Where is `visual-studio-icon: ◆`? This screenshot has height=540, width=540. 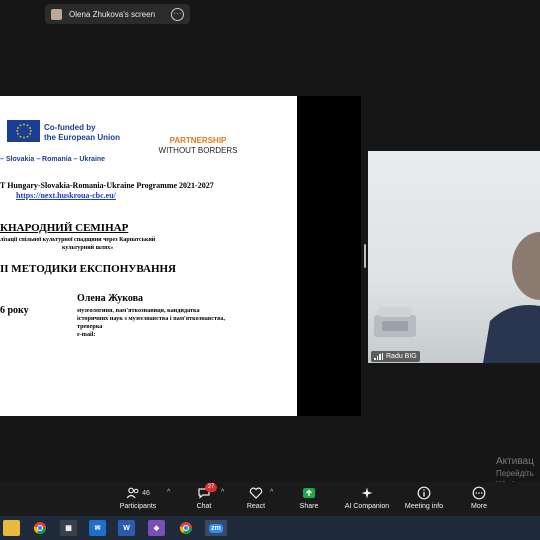
visual-studio-icon: ◆ is located at coordinates (156, 528).